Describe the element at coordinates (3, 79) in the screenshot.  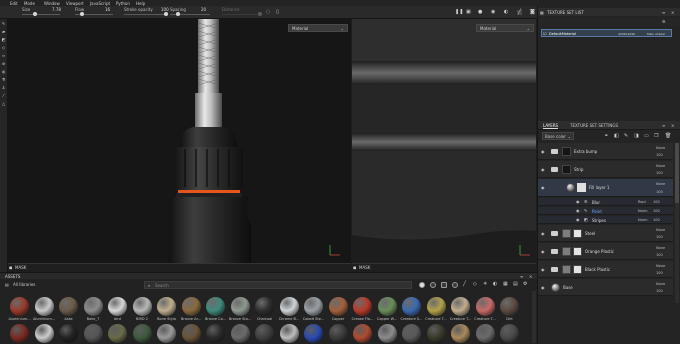
I see `bake-icon: ⚗` at that location.